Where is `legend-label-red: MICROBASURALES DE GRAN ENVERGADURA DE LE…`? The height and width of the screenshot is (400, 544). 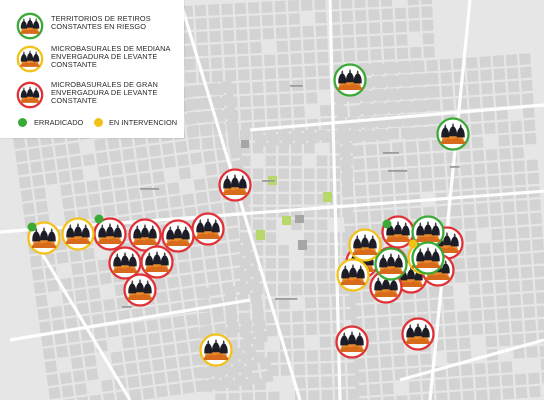
legend-label-red: MICROBASURALES DE GRAN ENVERGADURA DE LE… is located at coordinates (104, 93).